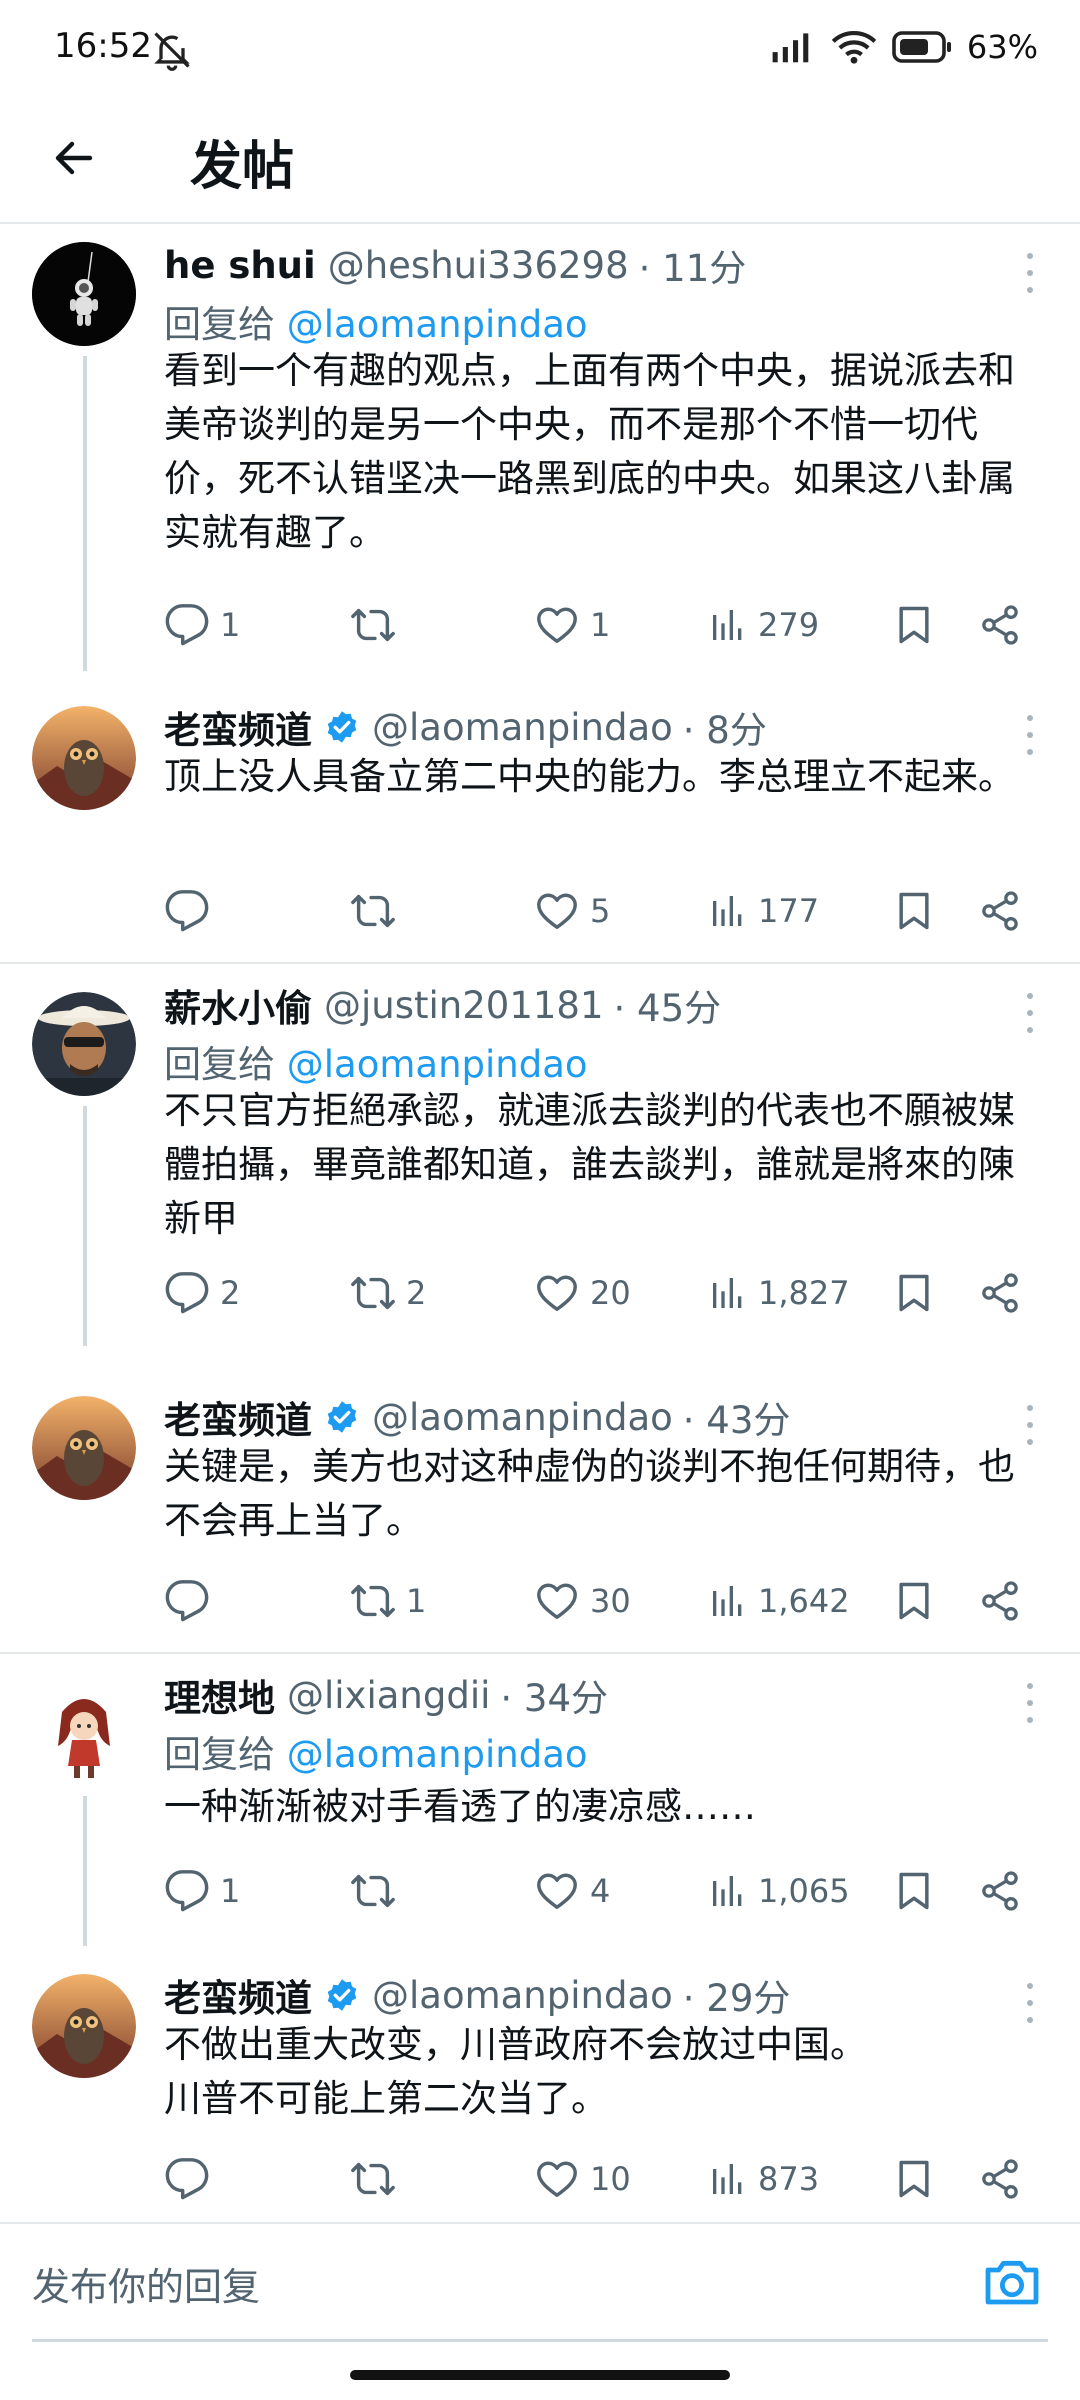 The width and height of the screenshot is (1080, 2400). What do you see at coordinates (572, 911) in the screenshot?
I see `like-button: 5` at bounding box center [572, 911].